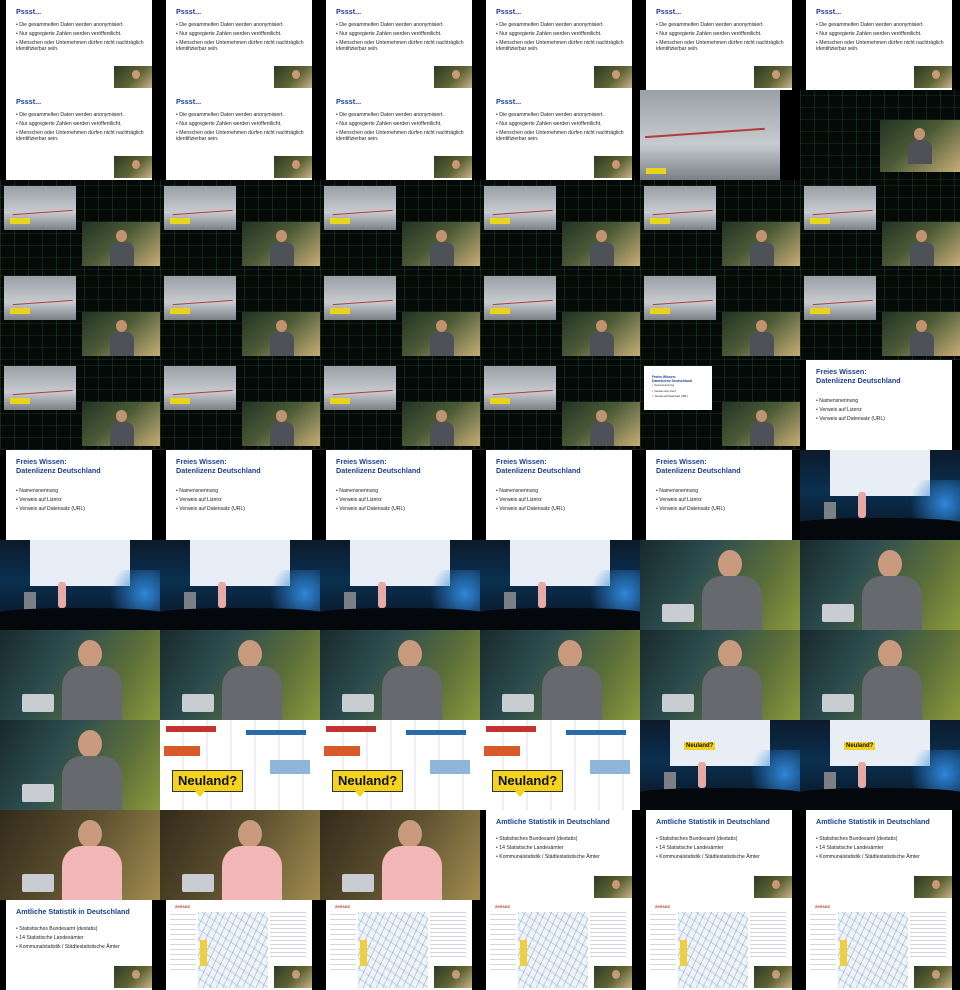 The height and width of the screenshot is (990, 960). What do you see at coordinates (722, 848) in the screenshot?
I see `bullet-item: 14 Statistische Landesämter` at bounding box center [722, 848].